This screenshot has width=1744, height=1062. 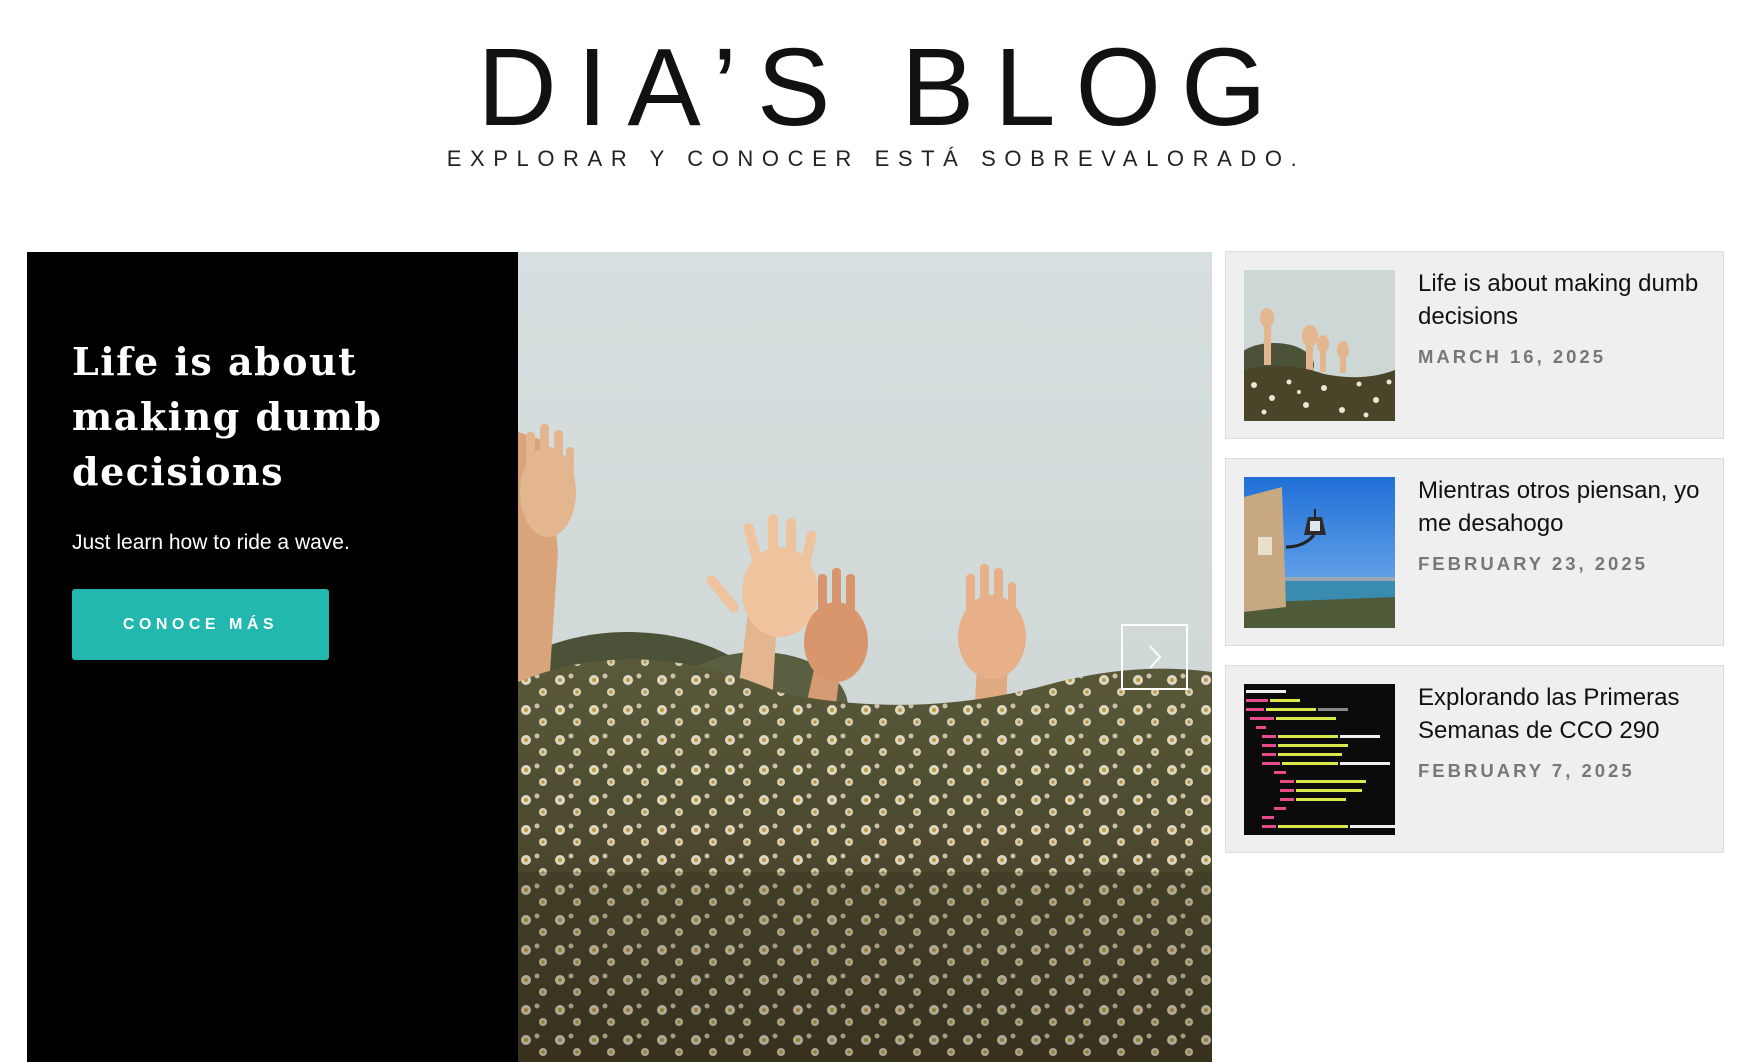 I want to click on post-date: FEBRUARY 7, 2025, so click(x=1526, y=770).